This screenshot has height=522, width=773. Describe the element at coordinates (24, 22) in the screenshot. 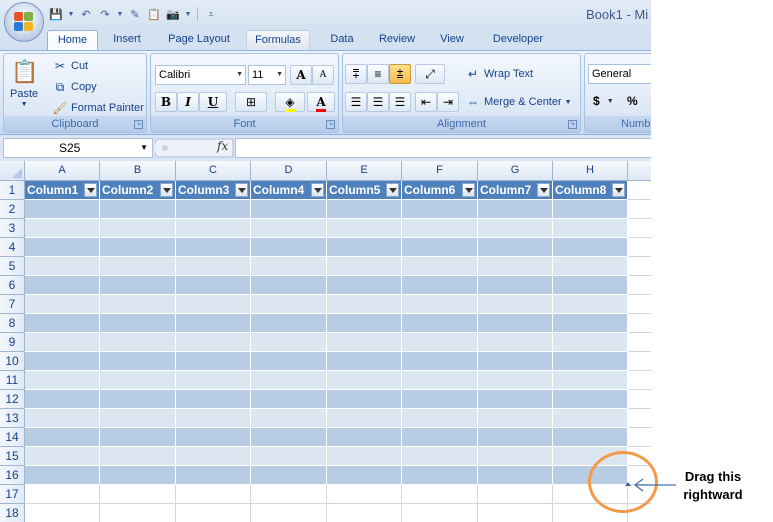

I see `office-button` at that location.